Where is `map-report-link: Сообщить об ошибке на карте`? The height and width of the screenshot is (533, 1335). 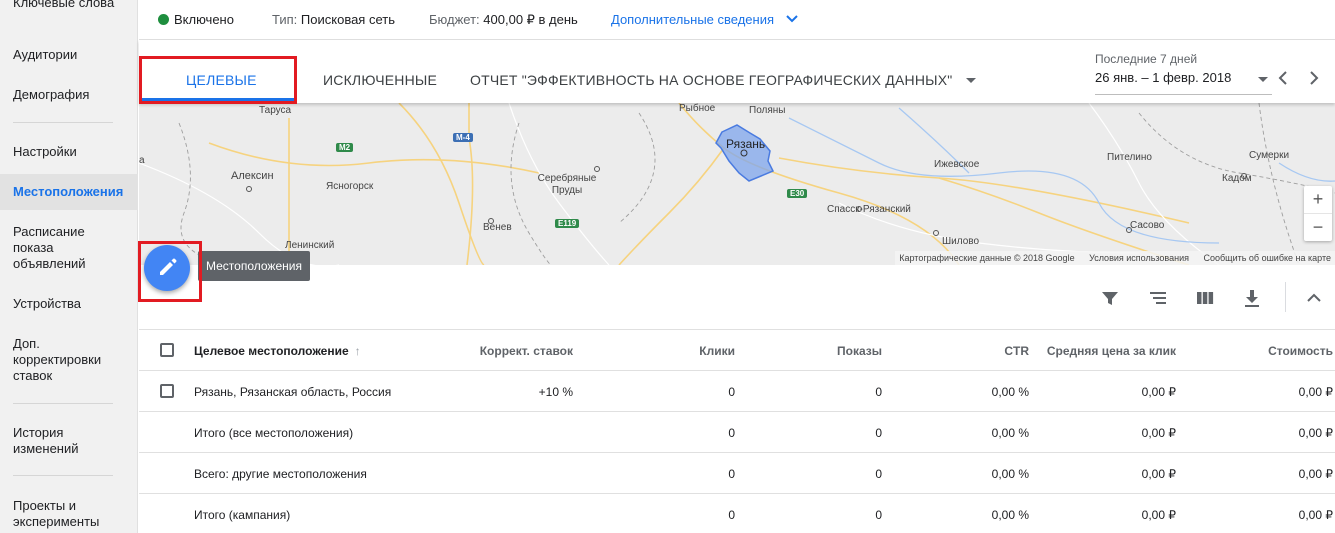 map-report-link: Сообщить об ошибке на карте is located at coordinates (1267, 258).